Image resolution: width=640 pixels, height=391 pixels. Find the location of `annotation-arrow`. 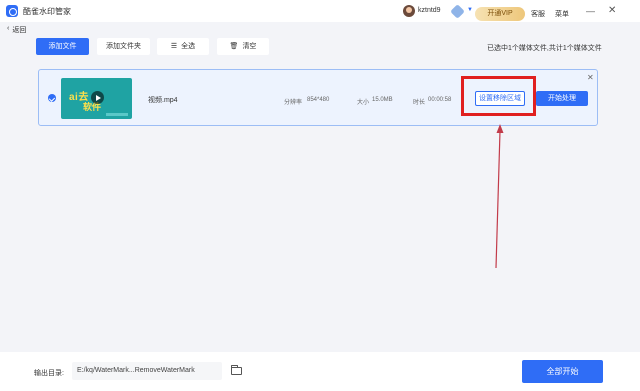

annotation-arrow is located at coordinates (499, 196).